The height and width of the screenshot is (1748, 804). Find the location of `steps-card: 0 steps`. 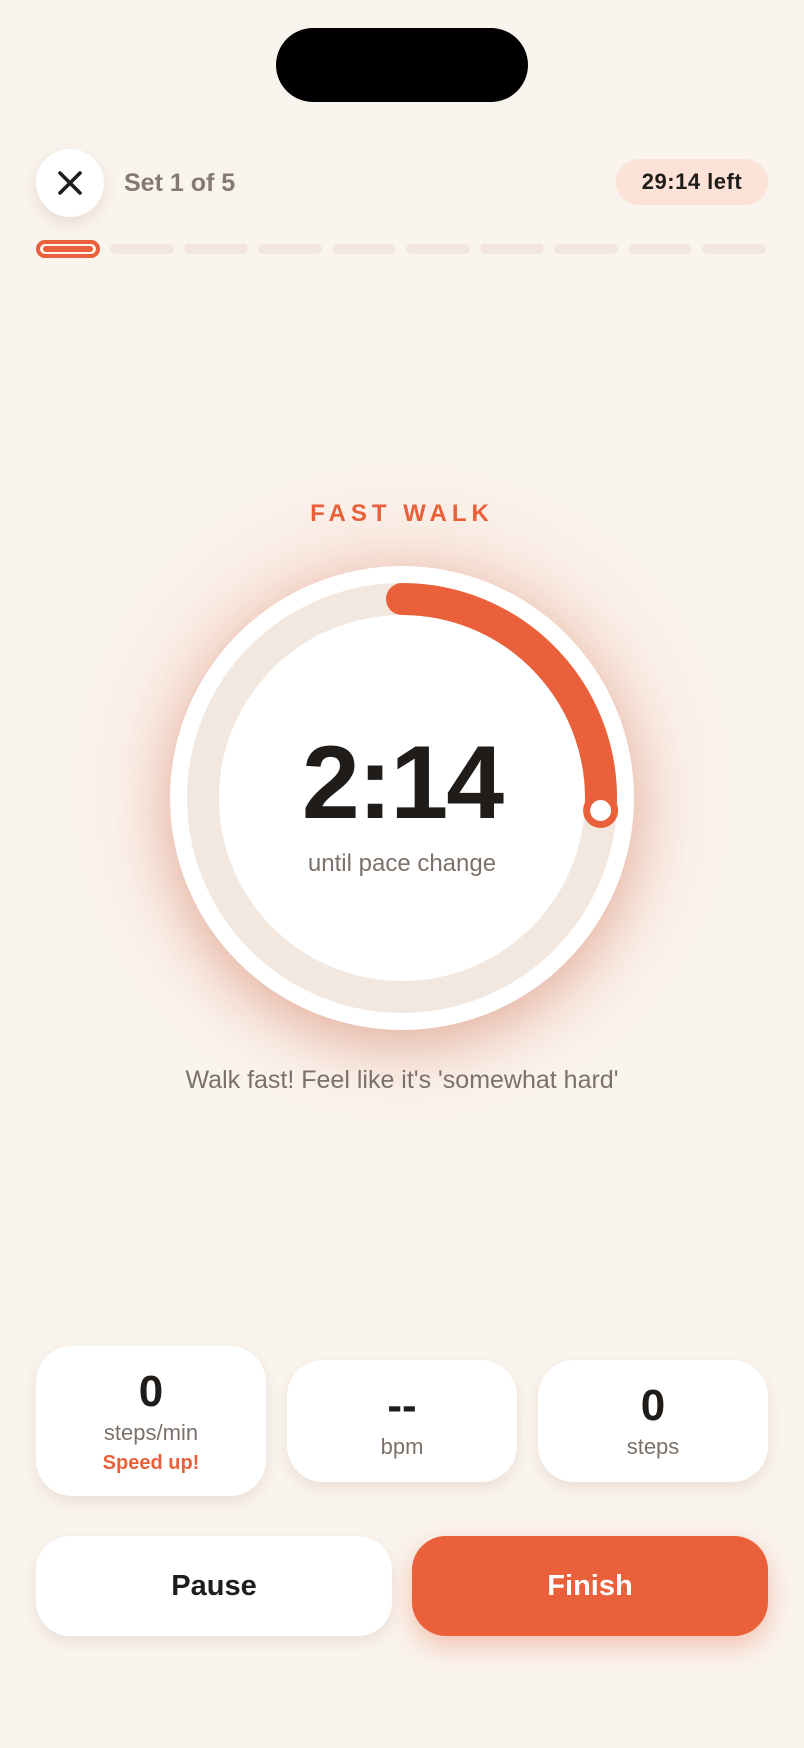

steps-card: 0 steps is located at coordinates (653, 1421).